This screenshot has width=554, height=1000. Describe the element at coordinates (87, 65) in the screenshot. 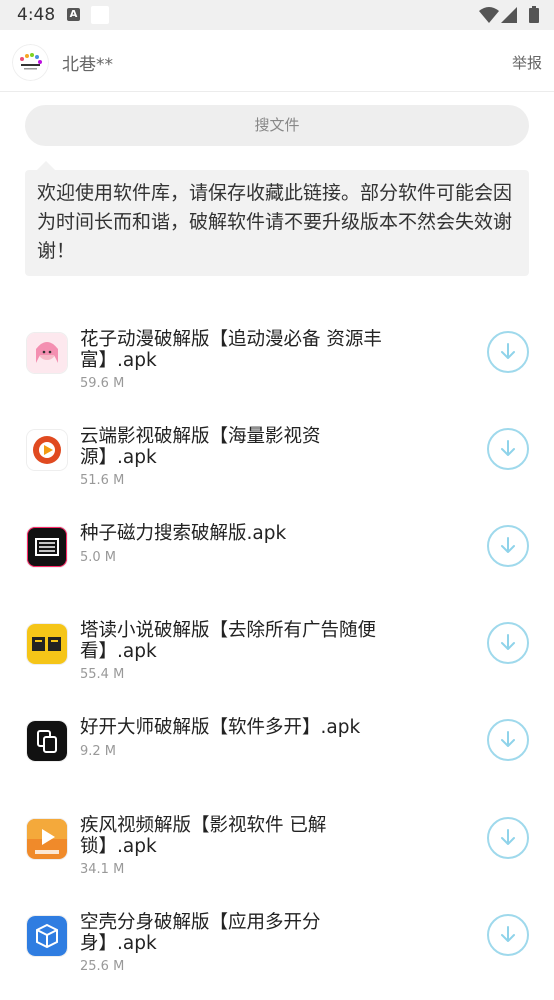

I see `owner-name: 北巷**` at that location.